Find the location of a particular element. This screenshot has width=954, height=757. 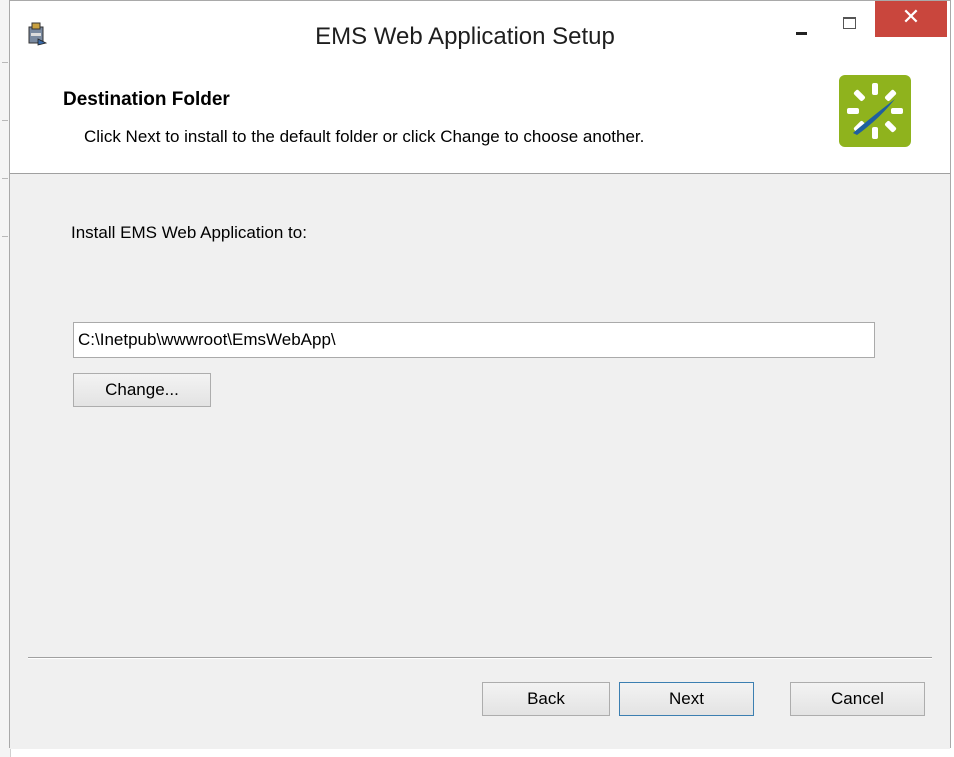

close-icon: ✕ is located at coordinates (911, 17).